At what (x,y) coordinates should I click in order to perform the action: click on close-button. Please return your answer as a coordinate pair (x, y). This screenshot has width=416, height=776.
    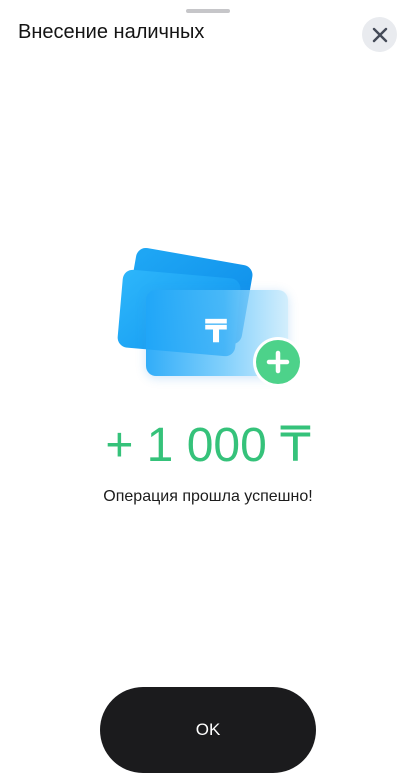
    Looking at the image, I should click on (379, 34).